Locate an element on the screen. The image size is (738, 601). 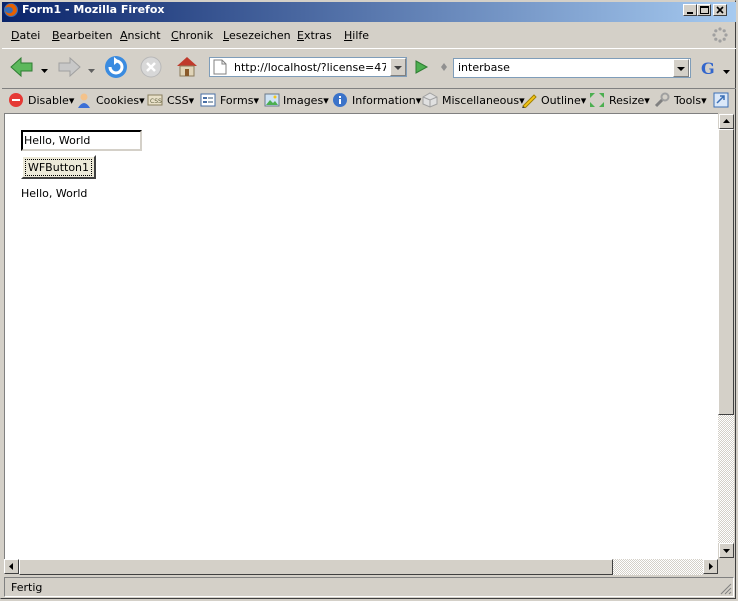
devbar-cookies-label: Cookies is located at coordinates (118, 100).